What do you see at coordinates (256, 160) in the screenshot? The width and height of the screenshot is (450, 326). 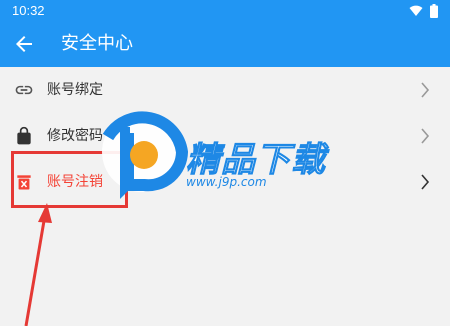 I see `watermark-text: 精品下载` at bounding box center [256, 160].